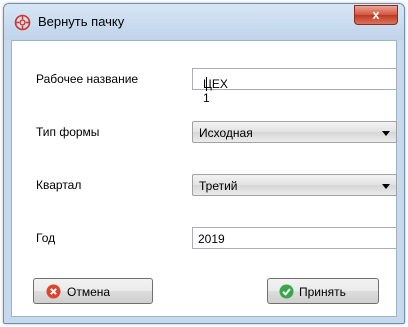  What do you see at coordinates (81, 21) in the screenshot?
I see `window-title: Вернуть пачку` at bounding box center [81, 21].